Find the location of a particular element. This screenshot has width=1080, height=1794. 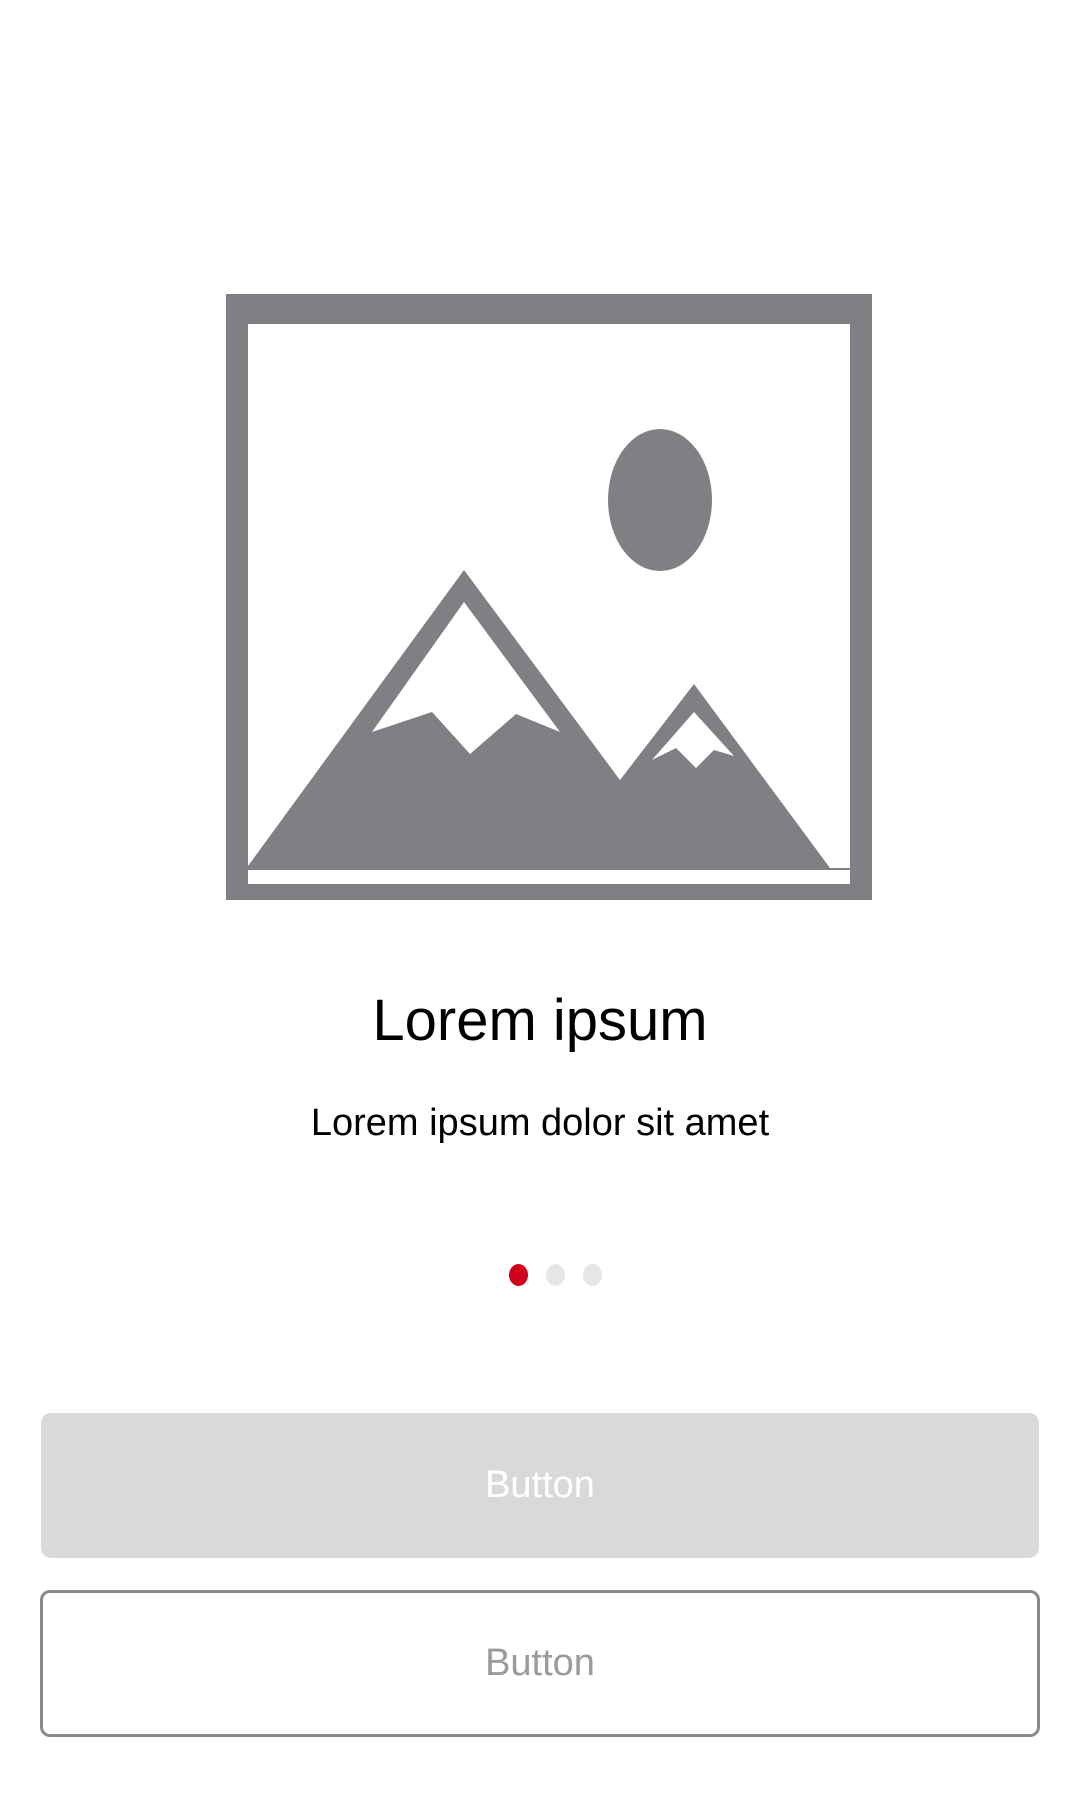

page-indicator is located at coordinates (547, 1275).